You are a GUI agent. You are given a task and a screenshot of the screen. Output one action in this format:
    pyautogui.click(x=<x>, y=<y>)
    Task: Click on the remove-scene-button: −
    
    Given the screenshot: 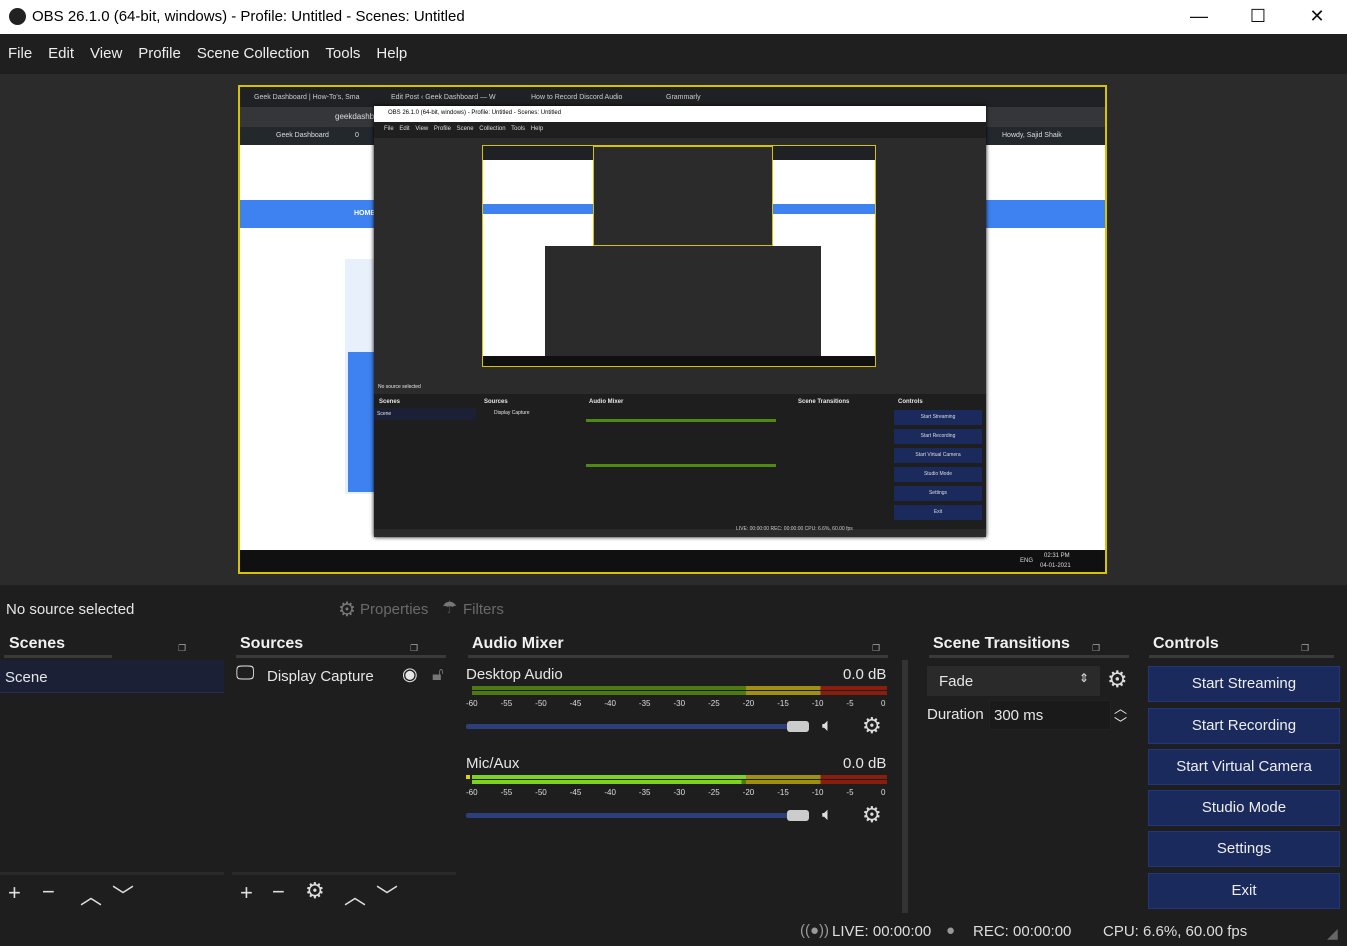 What is the action you would take?
    pyautogui.click(x=48, y=892)
    